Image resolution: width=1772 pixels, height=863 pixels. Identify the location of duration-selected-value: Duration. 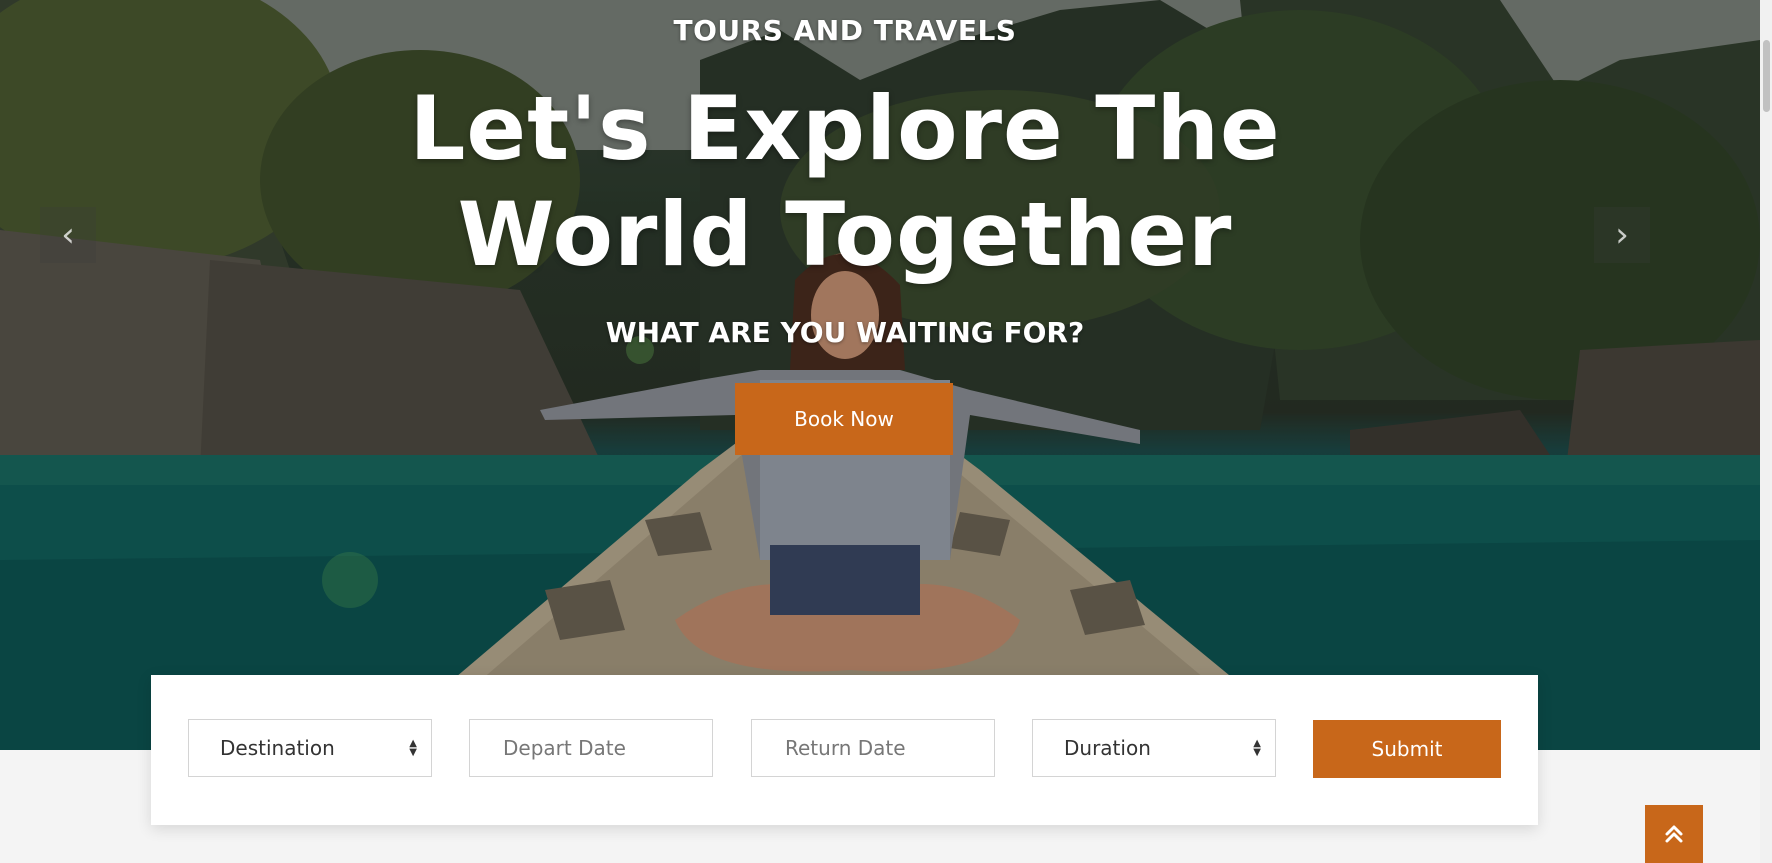
(1107, 748).